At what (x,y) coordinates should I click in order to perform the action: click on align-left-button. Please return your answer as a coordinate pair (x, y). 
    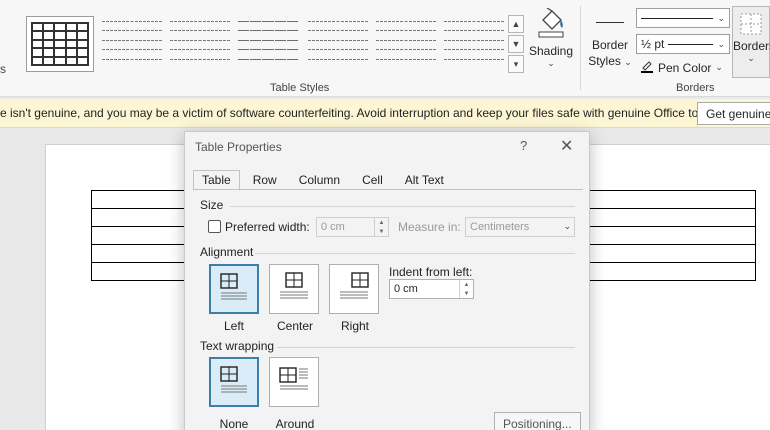
    Looking at the image, I should click on (234, 289).